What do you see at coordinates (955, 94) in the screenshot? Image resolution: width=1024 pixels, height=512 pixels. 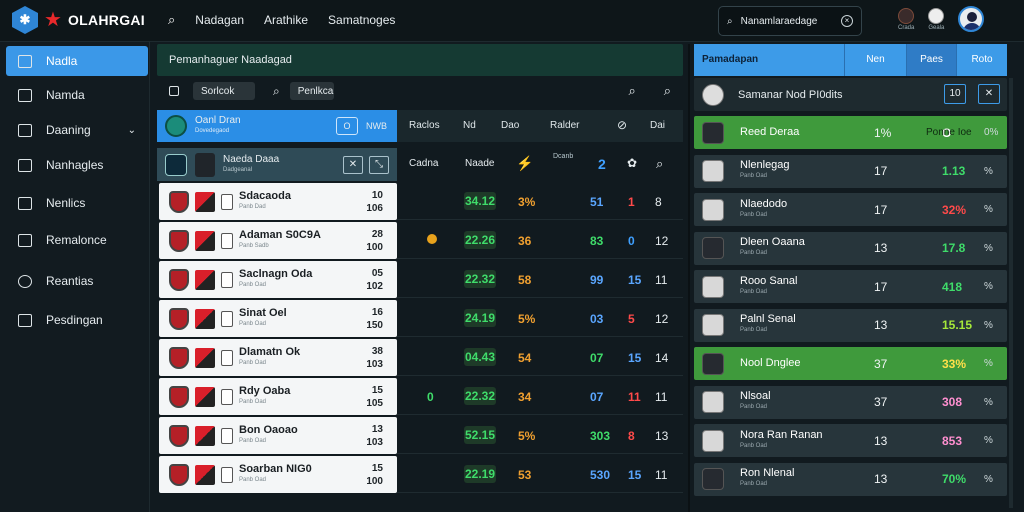 I see `right-filter-button: 10` at bounding box center [955, 94].